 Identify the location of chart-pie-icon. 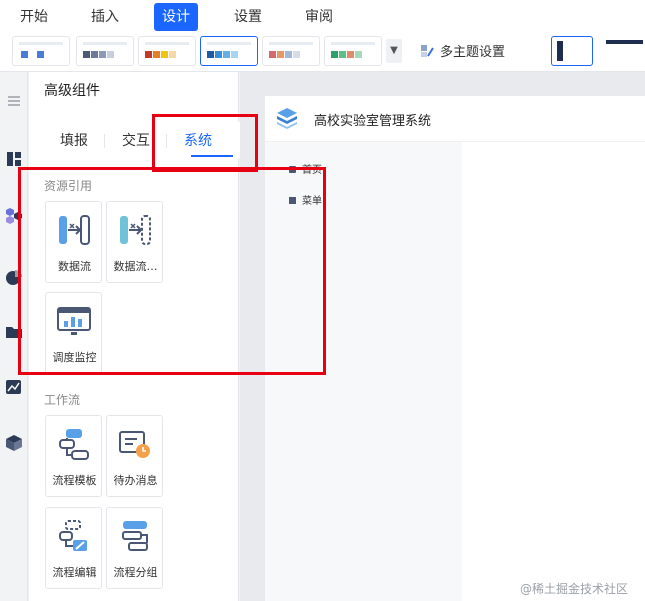
(14, 277).